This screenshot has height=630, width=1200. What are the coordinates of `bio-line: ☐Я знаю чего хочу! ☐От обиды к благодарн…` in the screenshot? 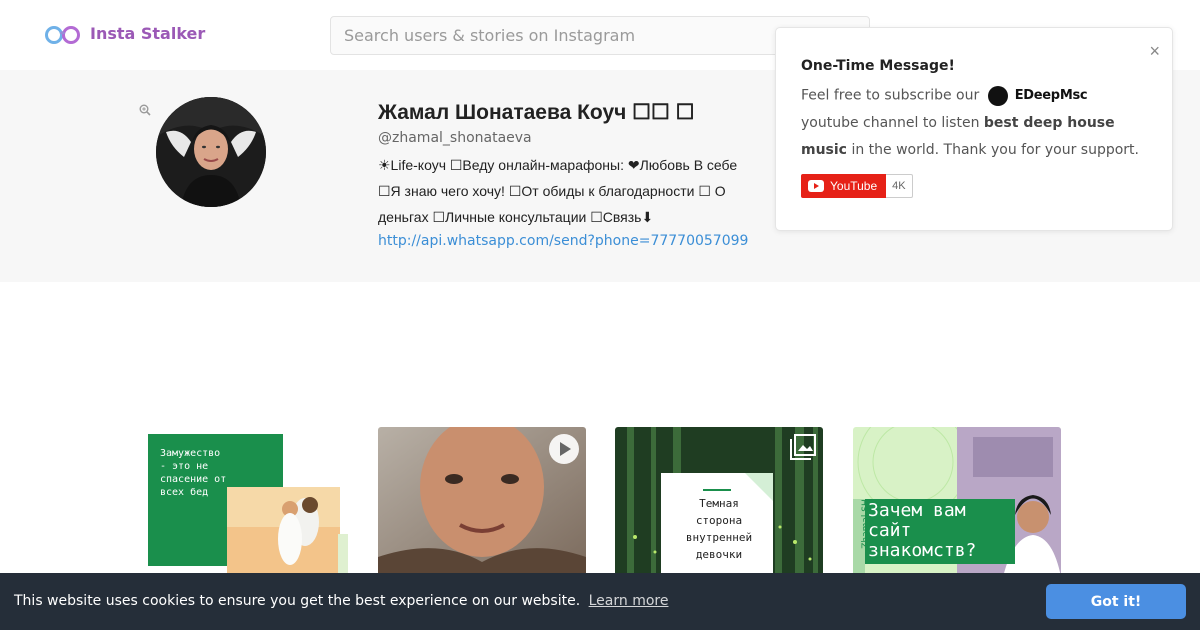 It's located at (552, 191).